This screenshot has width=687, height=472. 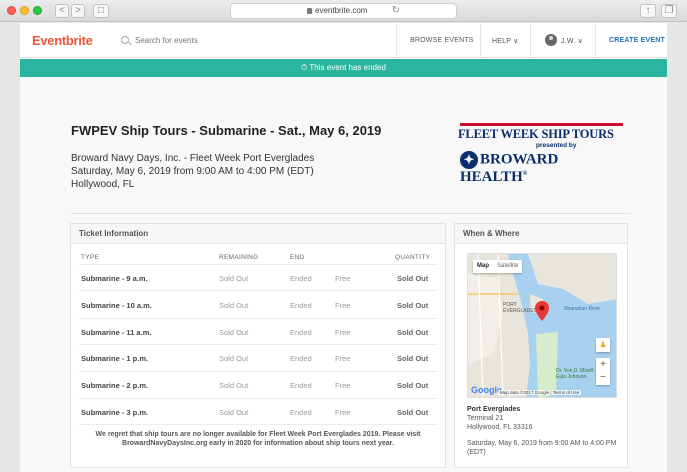 What do you see at coordinates (507, 266) in the screenshot?
I see `satellite-tab: Satellite` at bounding box center [507, 266].